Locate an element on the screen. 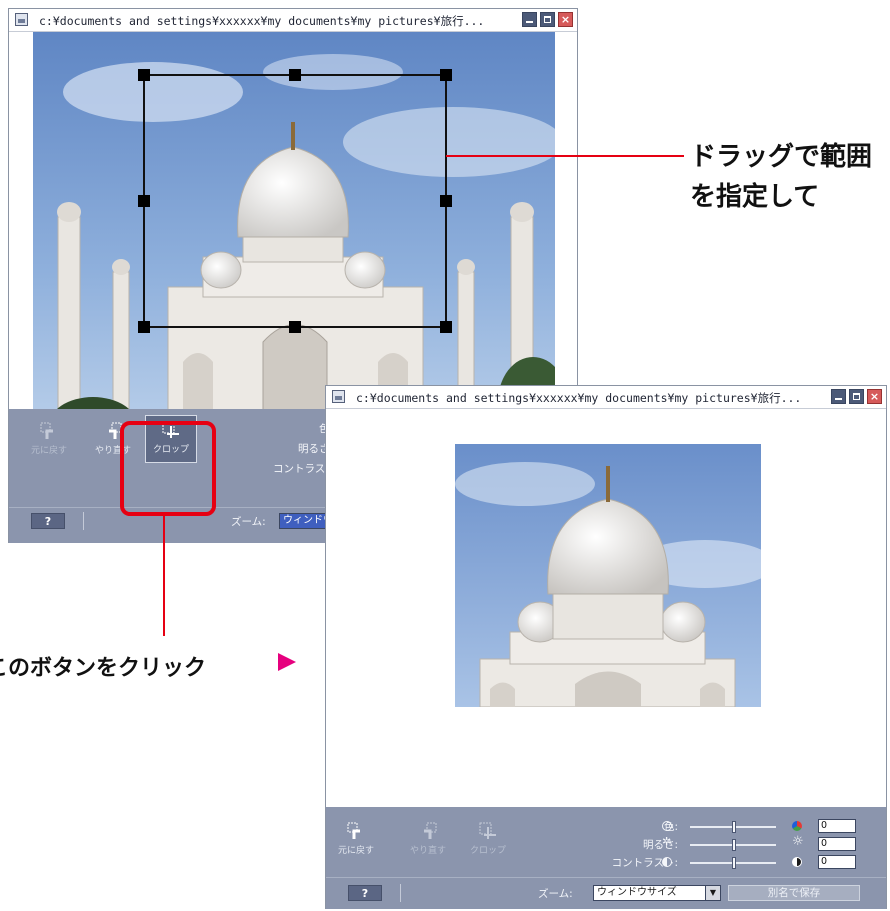 This screenshot has width=890, height=911. crop-button: クロップ is located at coordinates (488, 839).